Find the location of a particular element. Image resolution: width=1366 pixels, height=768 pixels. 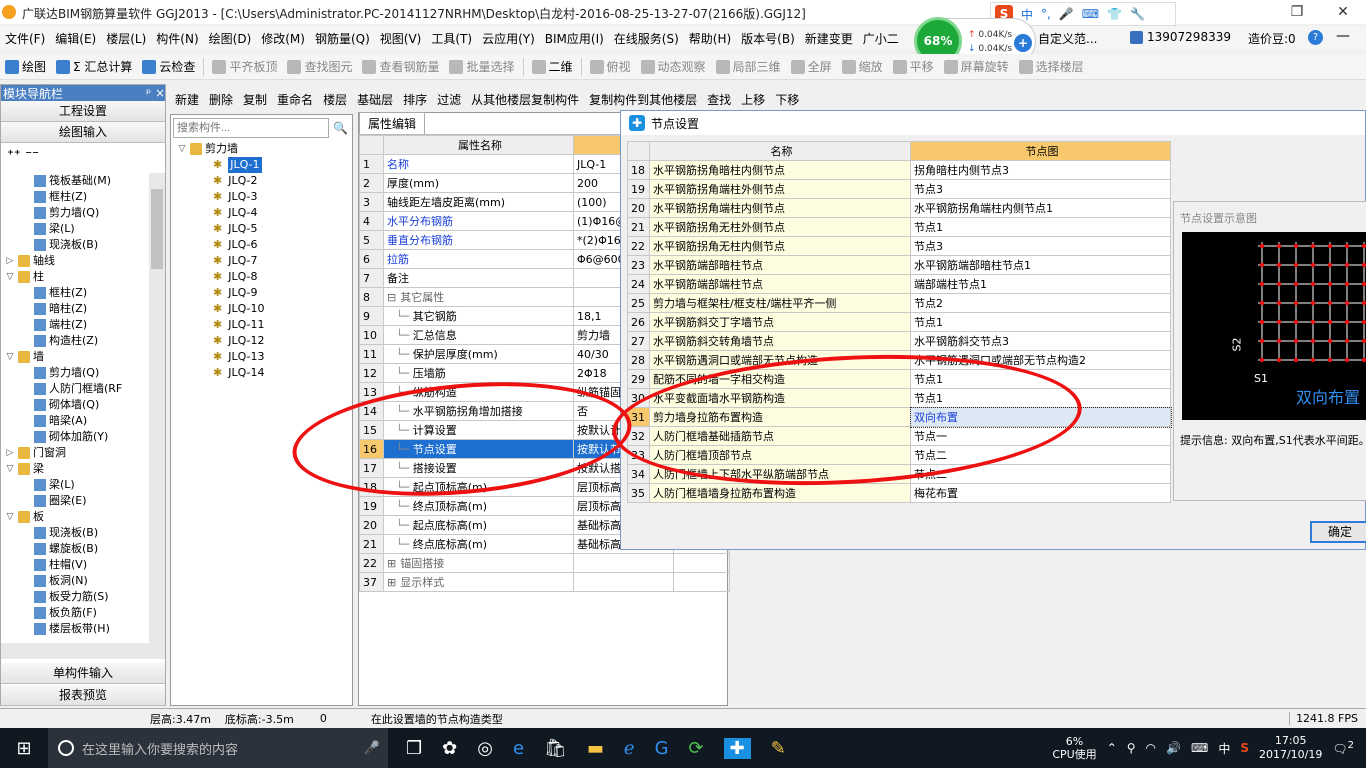

toolbar2-item: 查找 is located at coordinates (719, 99).